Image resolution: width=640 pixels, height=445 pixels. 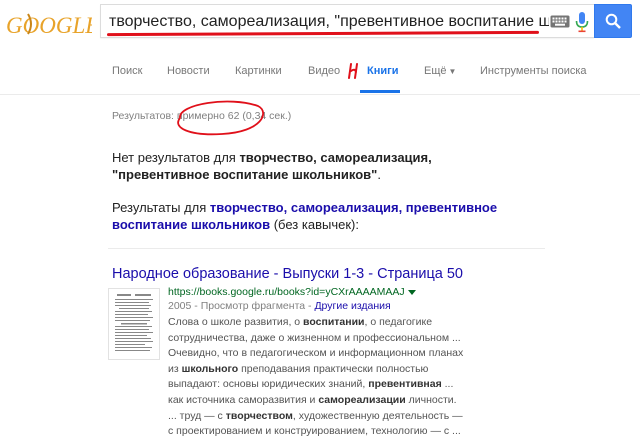 I want to click on chevron-down-icon: ▼, so click(x=452, y=71).